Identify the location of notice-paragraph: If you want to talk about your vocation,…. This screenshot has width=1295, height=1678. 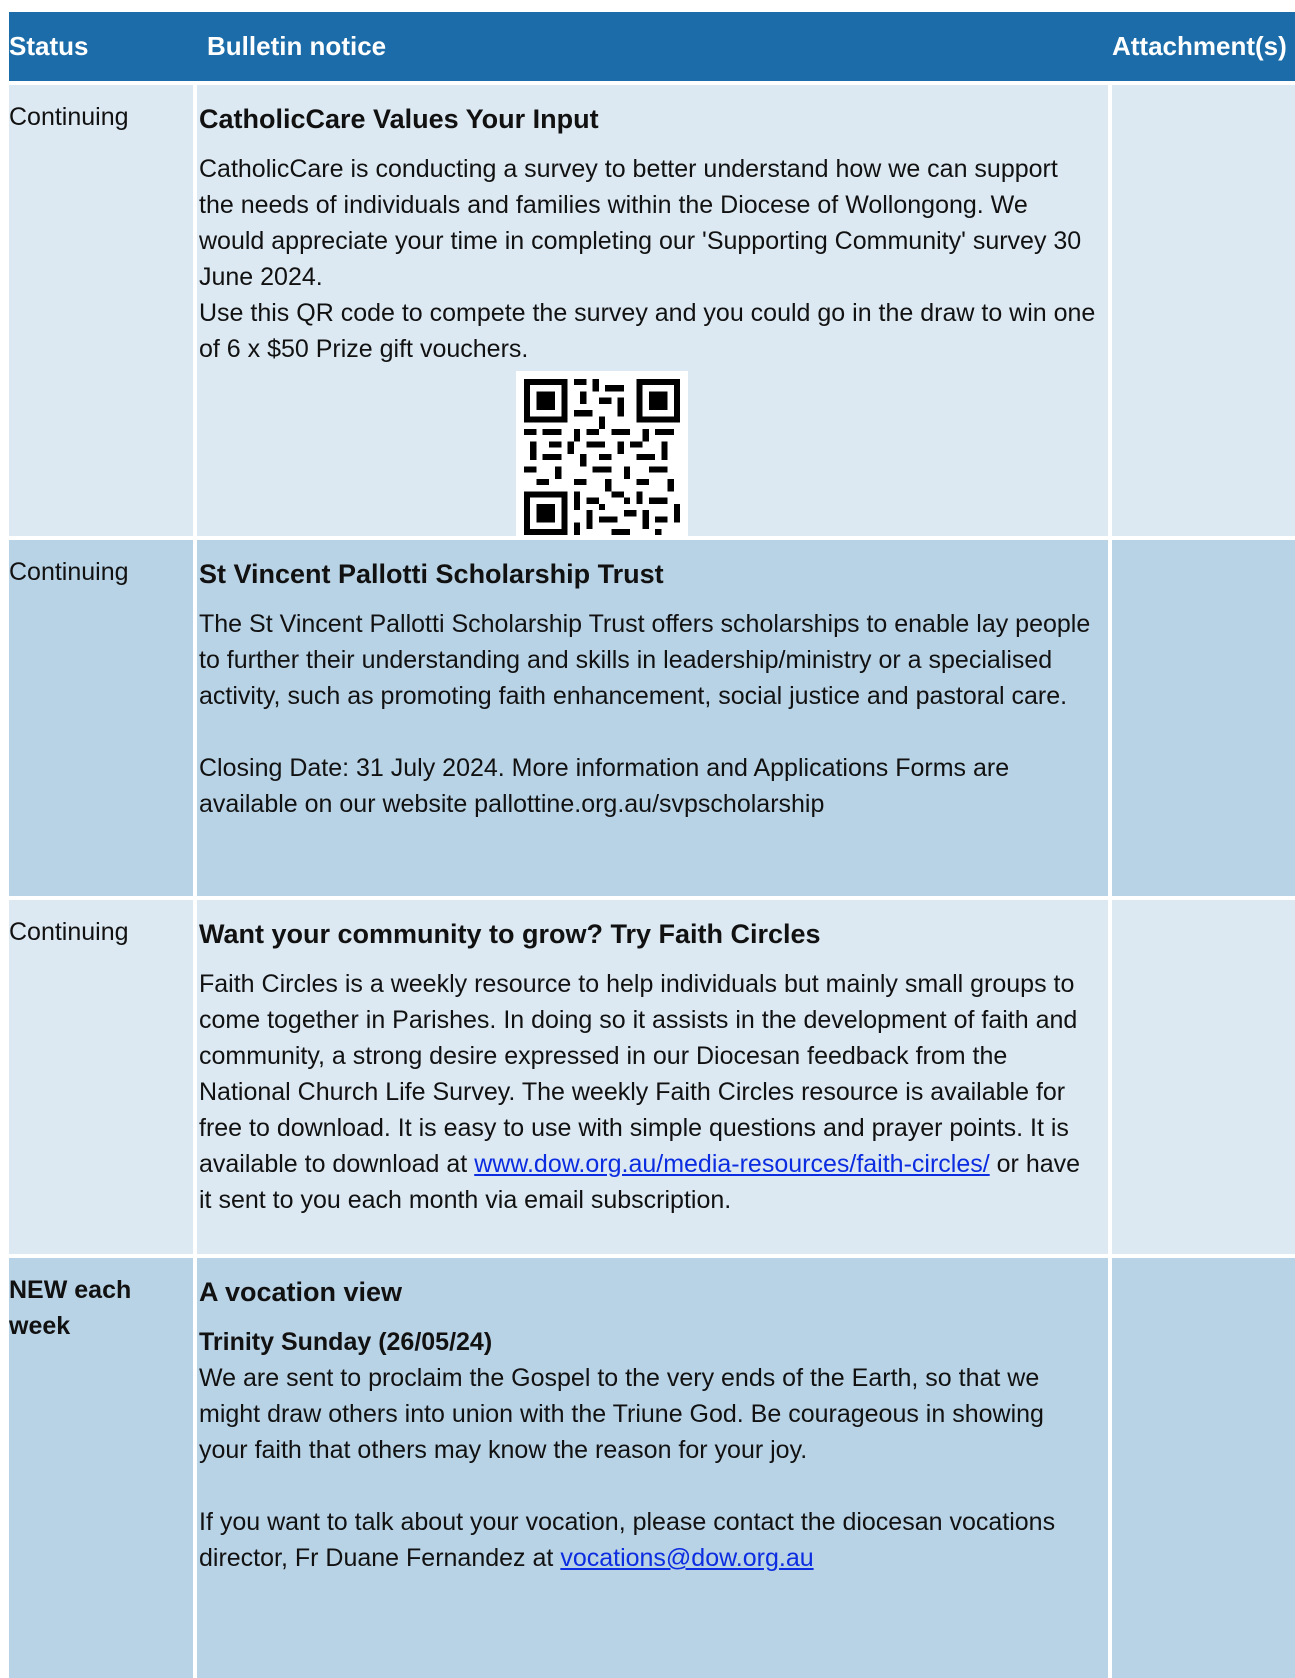
(648, 1540).